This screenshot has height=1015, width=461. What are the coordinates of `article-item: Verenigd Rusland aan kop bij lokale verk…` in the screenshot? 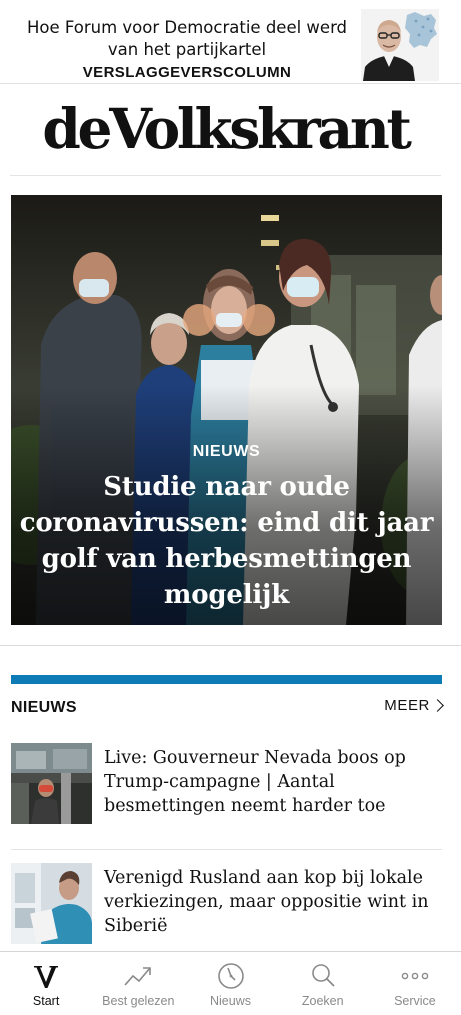 It's located at (226, 904).